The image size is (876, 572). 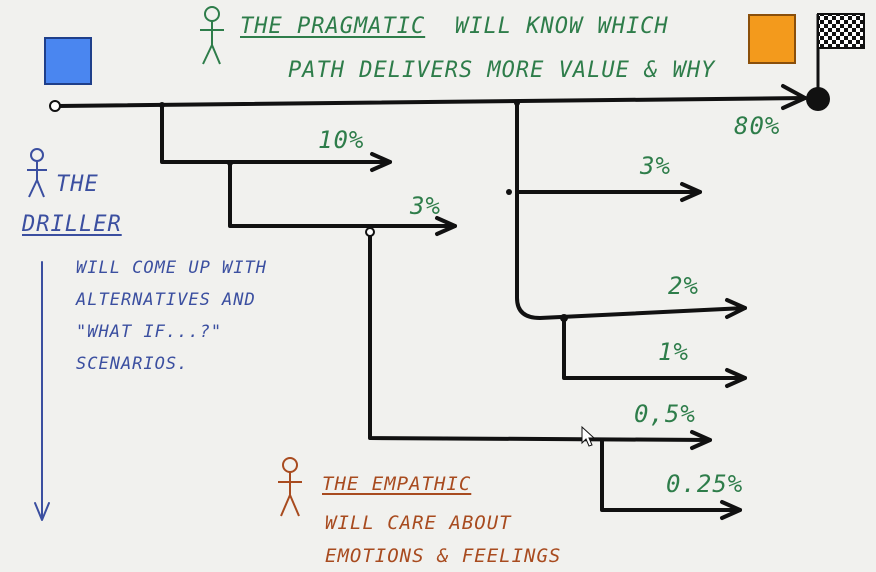 I want to click on driller-desc-line: "WHAT IF...?", so click(x=149, y=332).